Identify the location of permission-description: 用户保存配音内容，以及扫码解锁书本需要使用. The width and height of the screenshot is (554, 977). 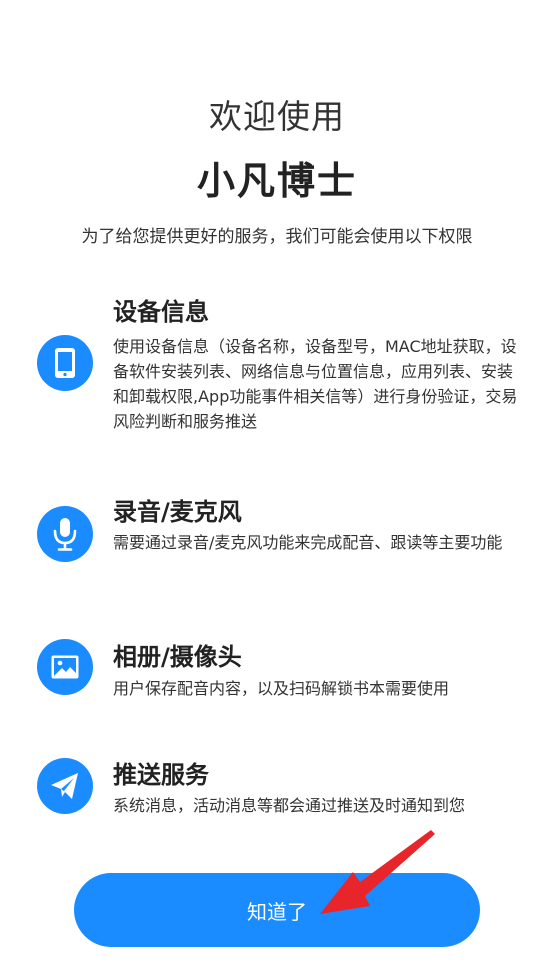
(281, 688).